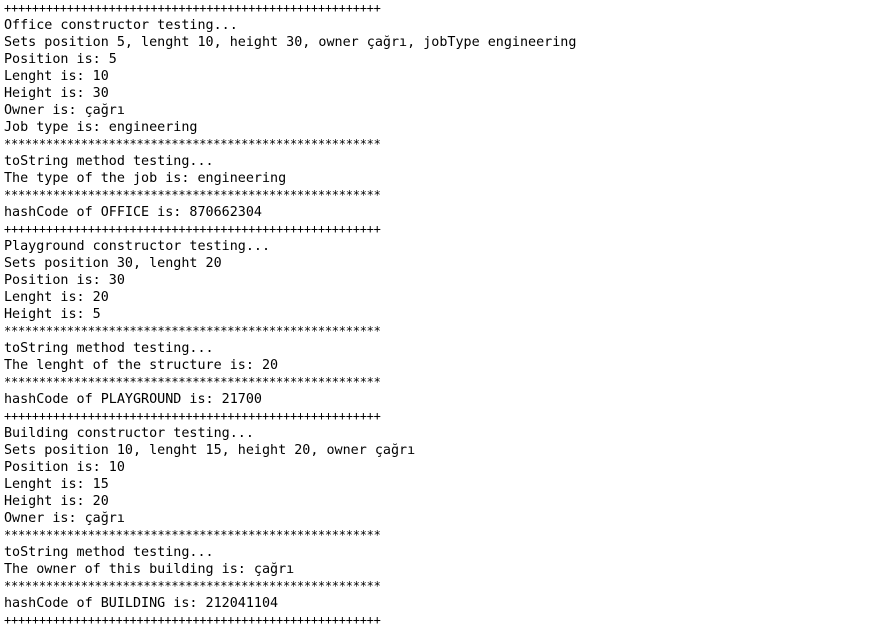  Describe the element at coordinates (133, 399) in the screenshot. I see `output-line: hashCode of PLAYGROUND is: 21700` at that location.